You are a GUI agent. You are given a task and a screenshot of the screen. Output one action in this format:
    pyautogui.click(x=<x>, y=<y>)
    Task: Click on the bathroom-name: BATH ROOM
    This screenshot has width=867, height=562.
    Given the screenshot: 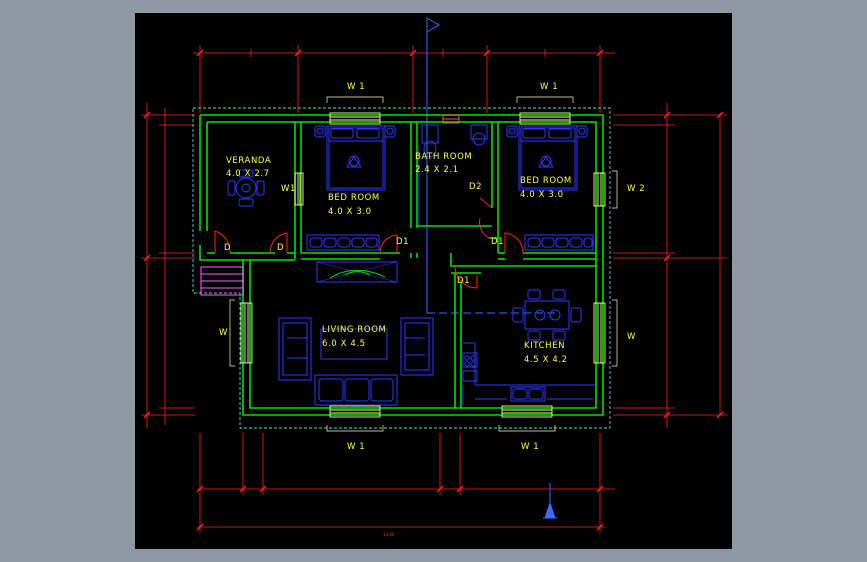 What is the action you would take?
    pyautogui.click(x=443, y=157)
    